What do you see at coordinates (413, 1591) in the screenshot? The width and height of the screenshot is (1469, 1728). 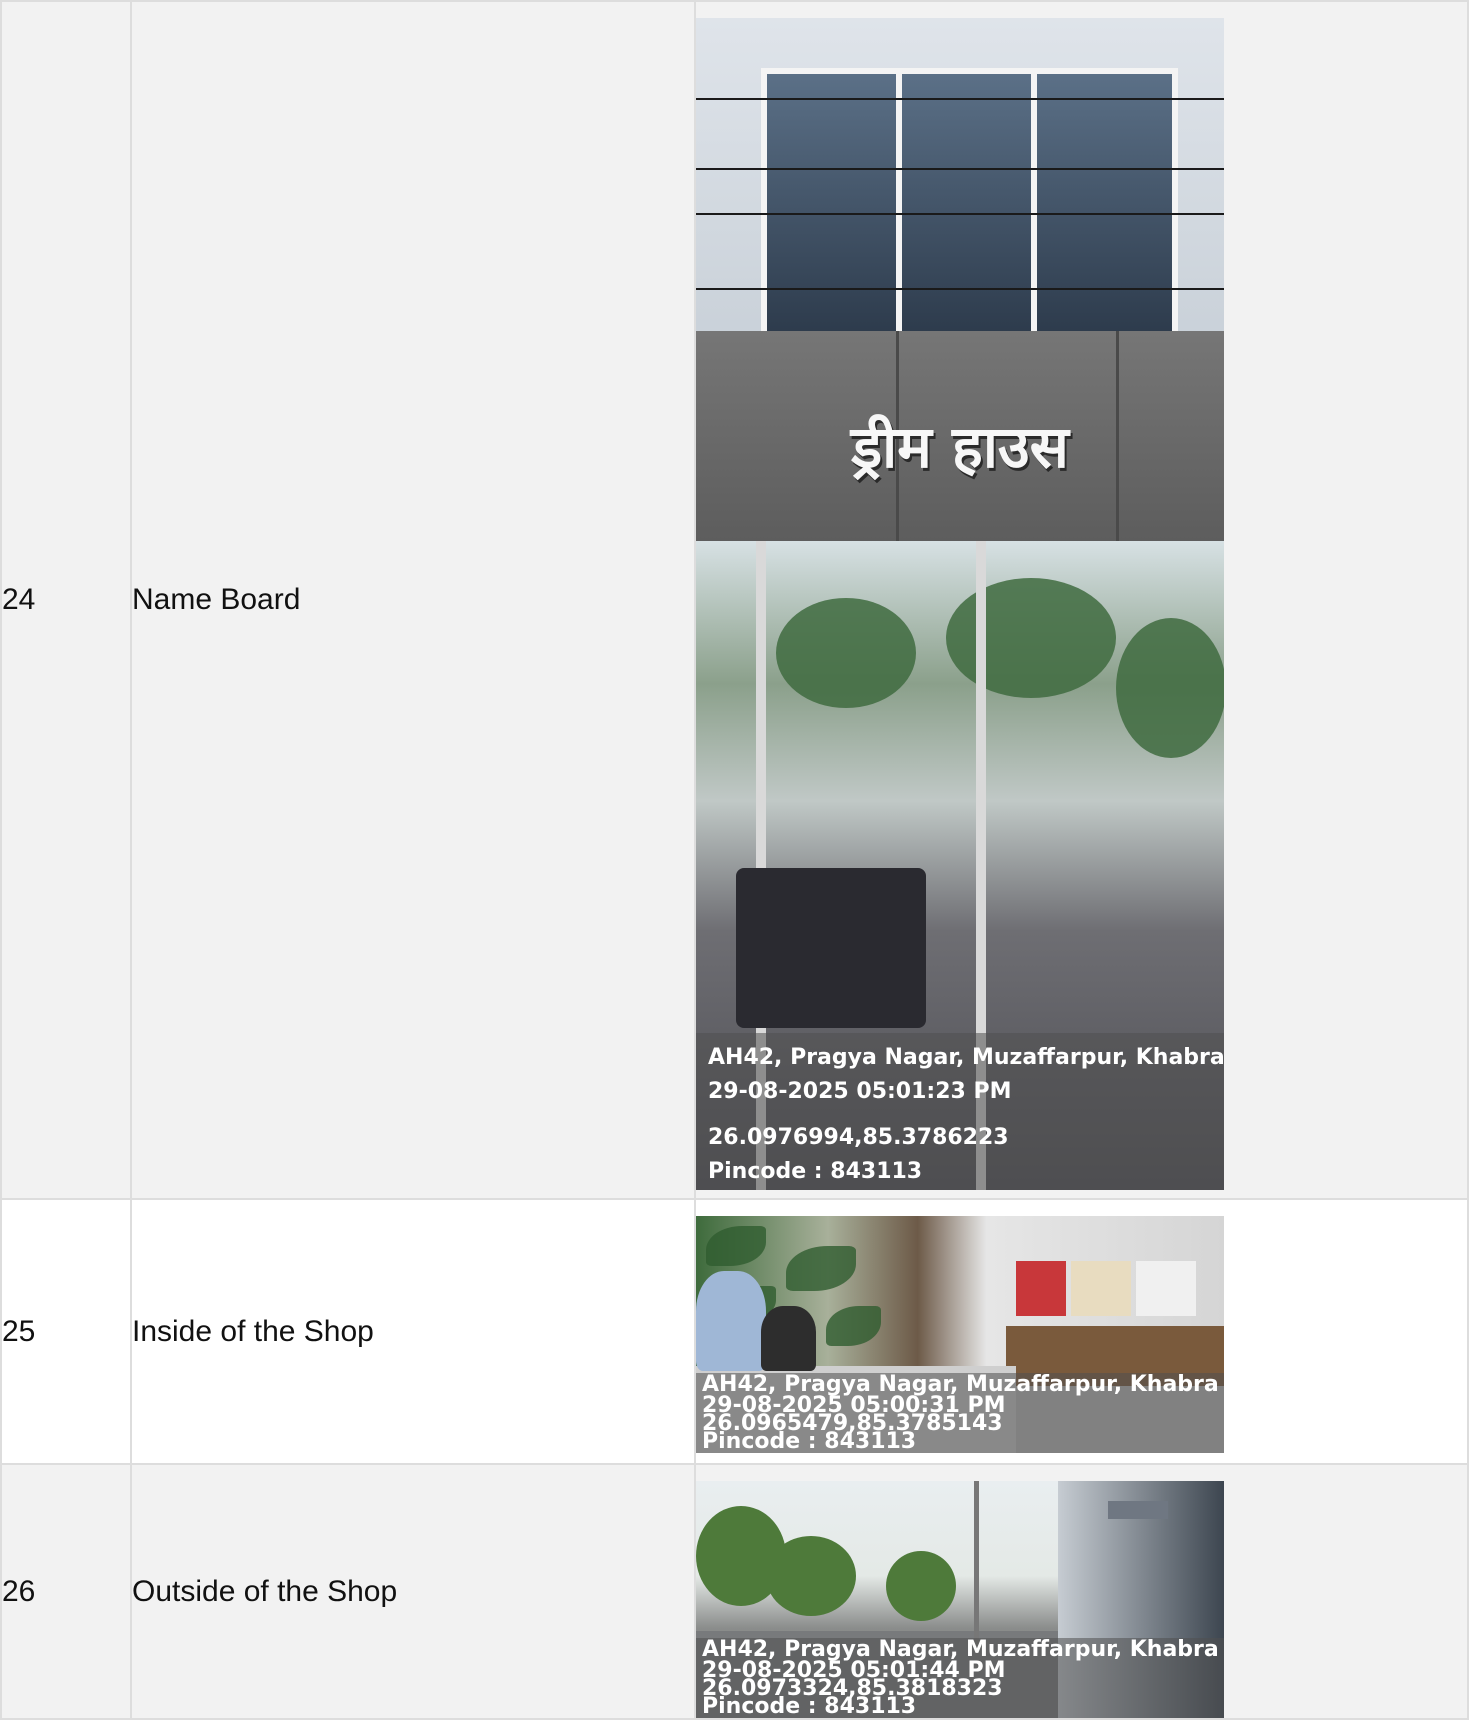 I see `row-label: Outside of the Shop` at bounding box center [413, 1591].